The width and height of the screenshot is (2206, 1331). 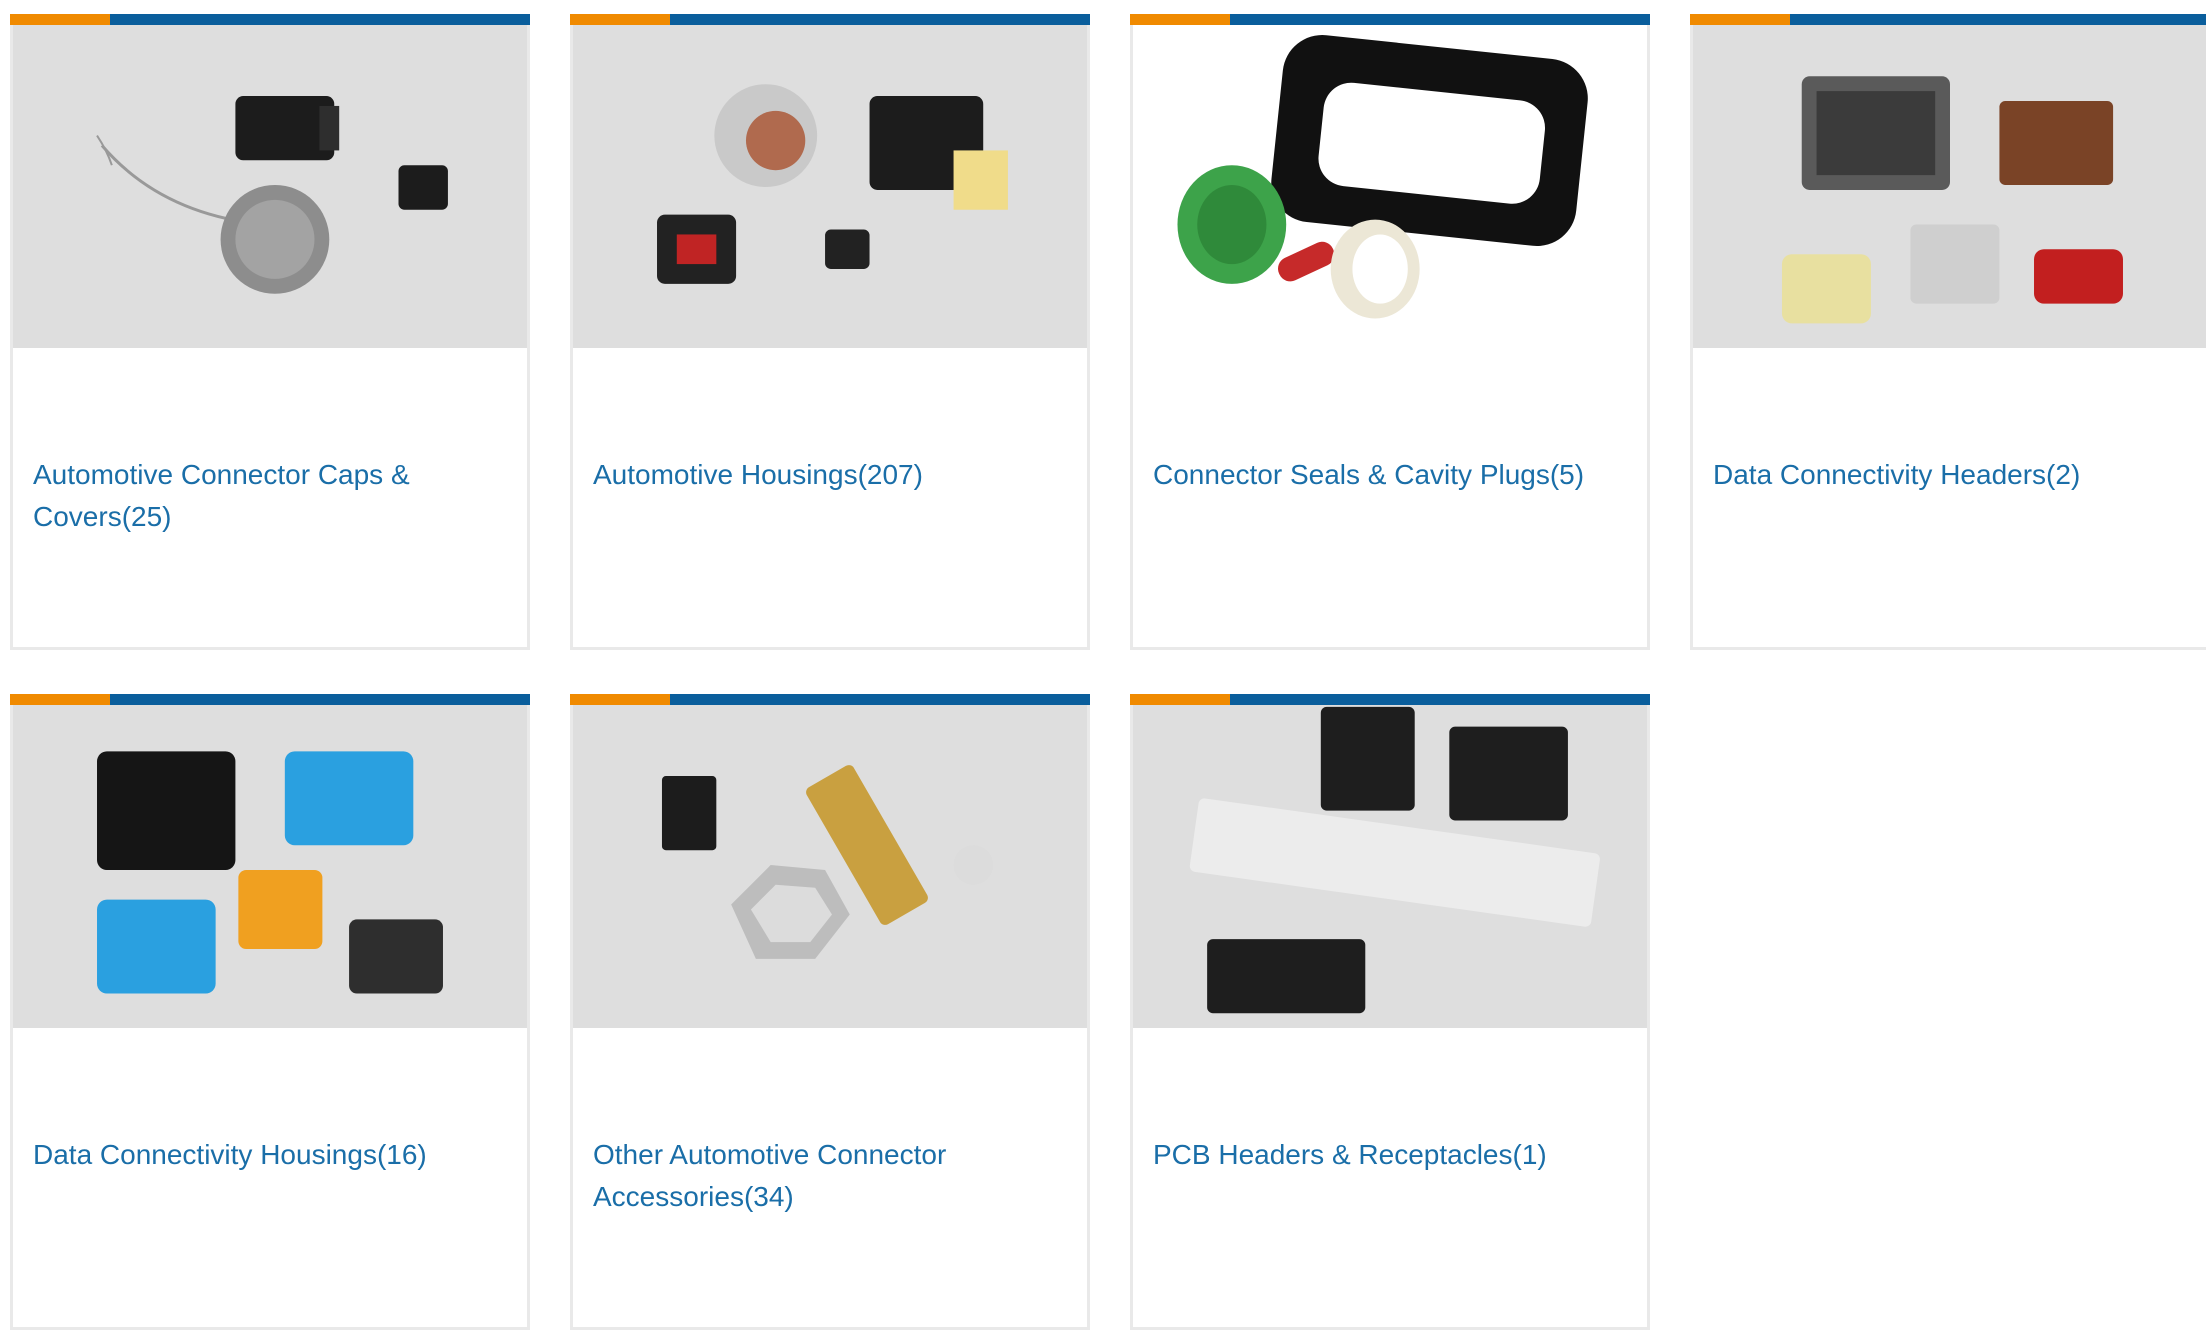 What do you see at coordinates (273, 1155) in the screenshot?
I see `category-label: Data Connectivity Housings(16)` at bounding box center [273, 1155].